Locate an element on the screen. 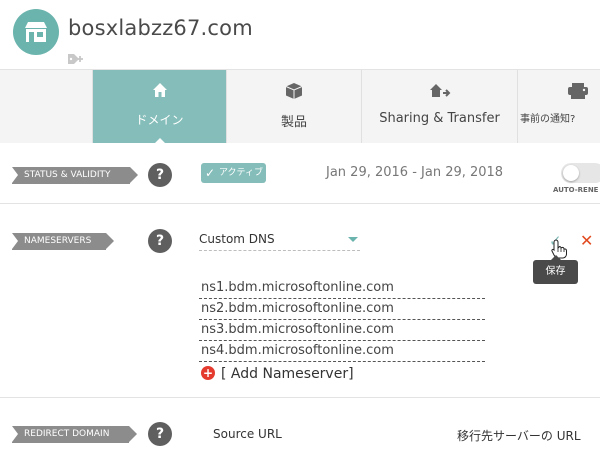 The image size is (600, 450). nameserver-type-value: Custom DNS is located at coordinates (237, 239).